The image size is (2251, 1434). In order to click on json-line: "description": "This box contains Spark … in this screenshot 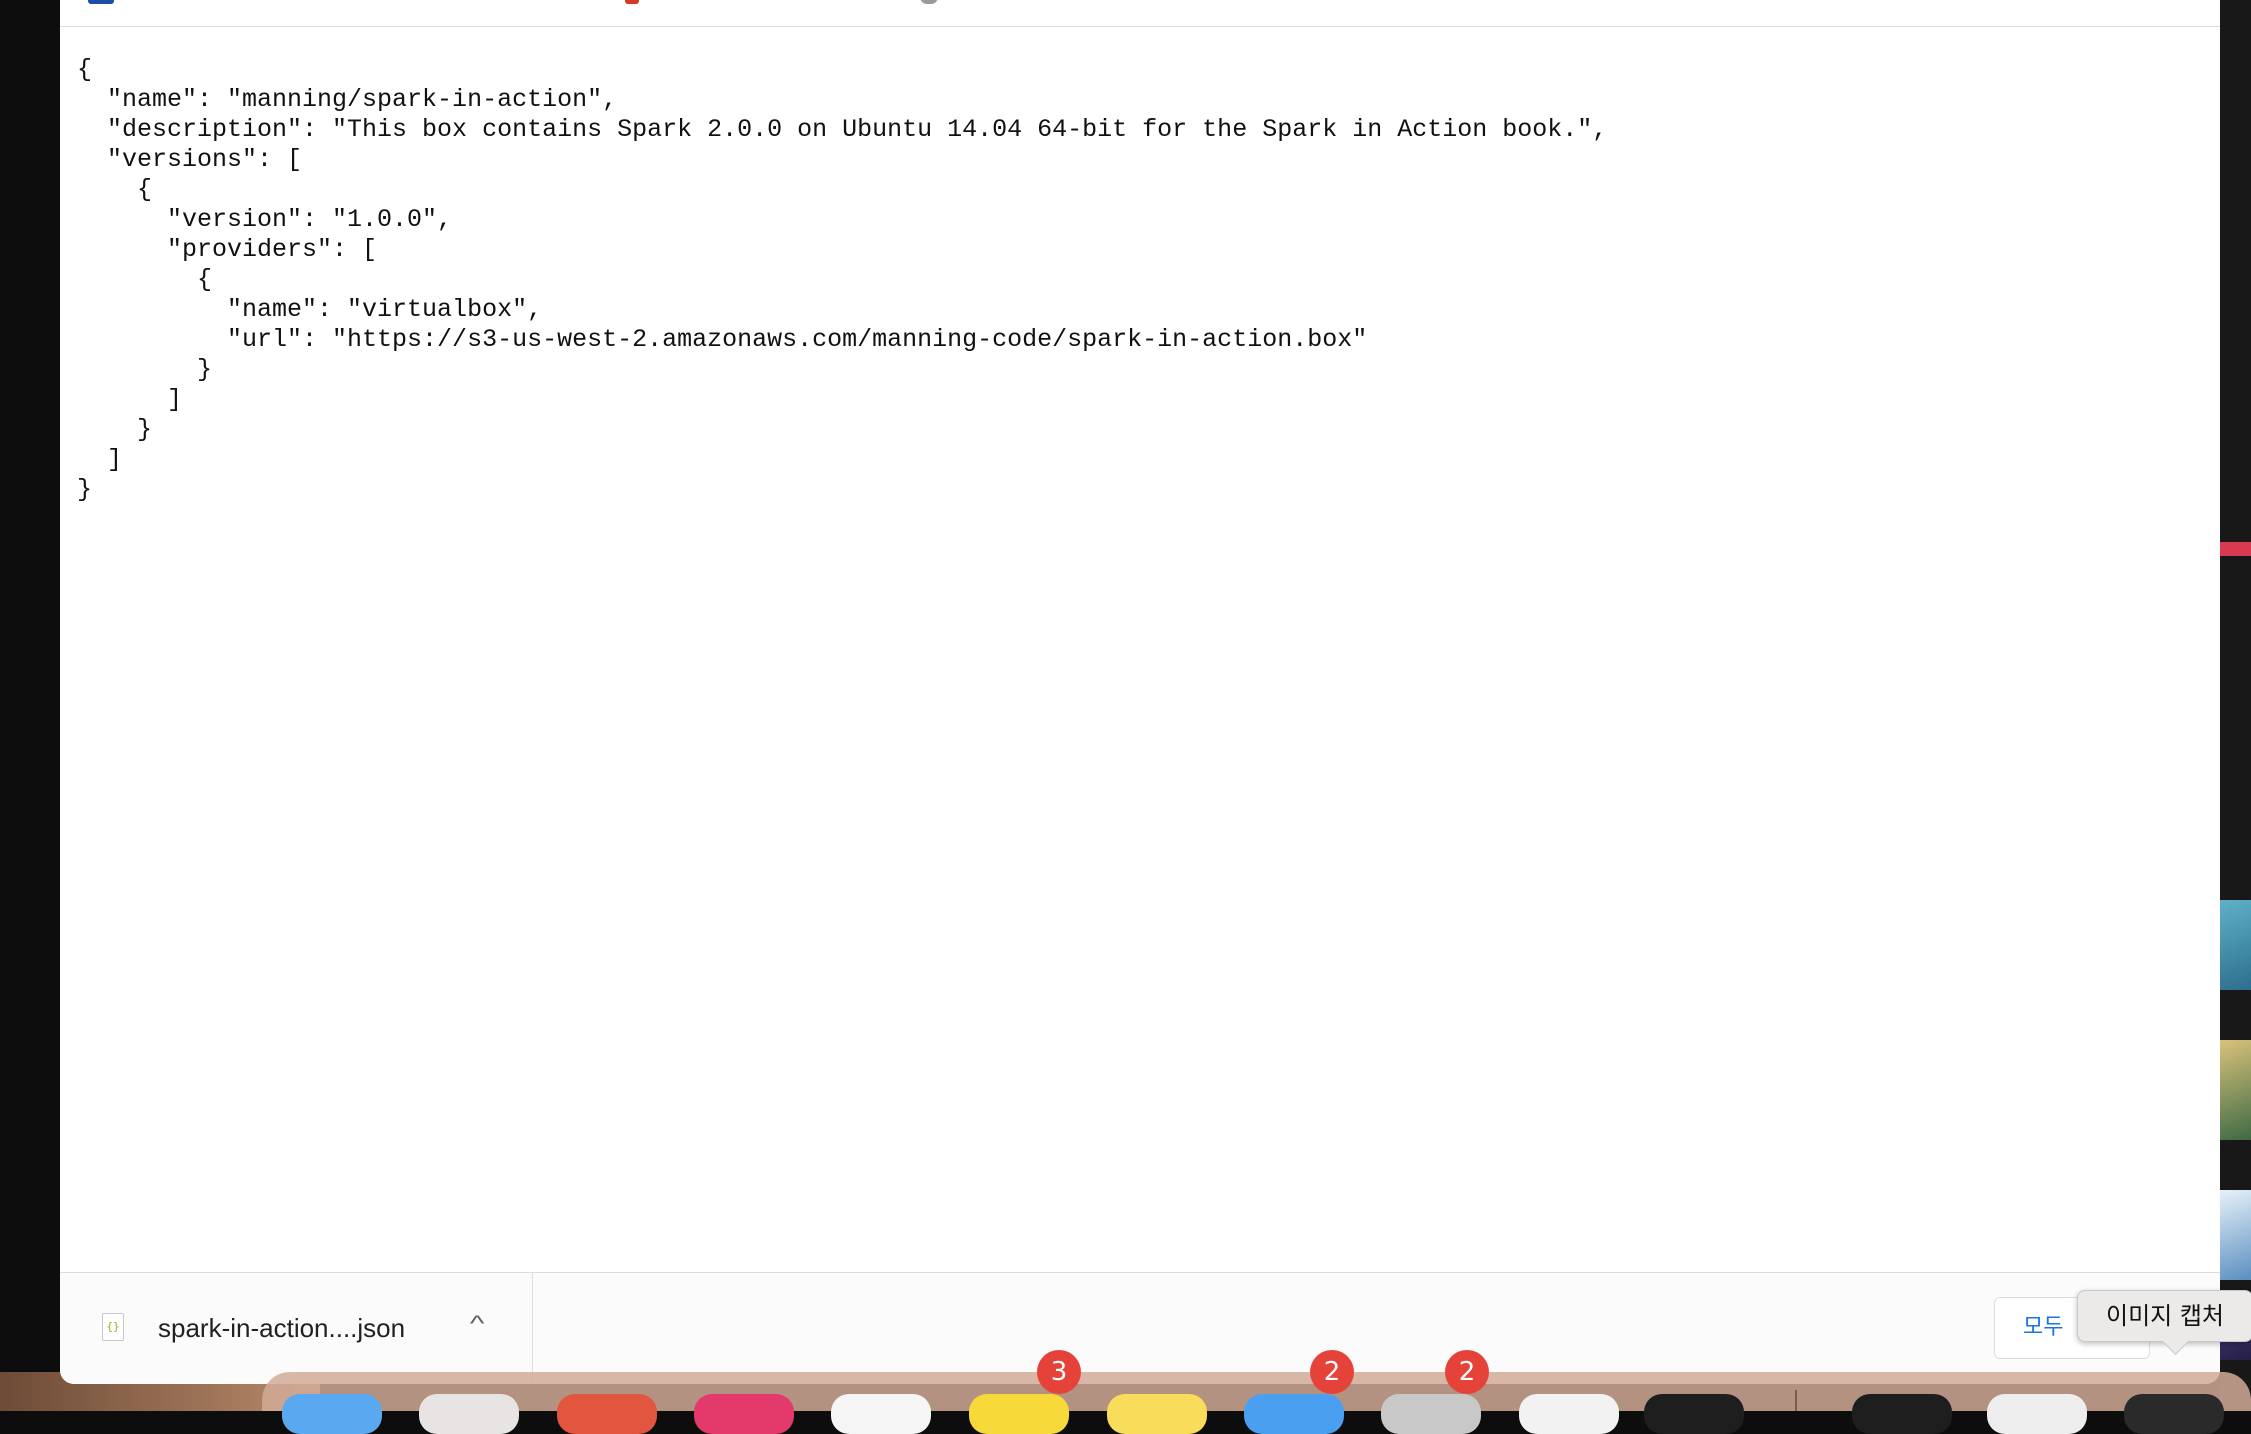, I will do `click(842, 129)`.